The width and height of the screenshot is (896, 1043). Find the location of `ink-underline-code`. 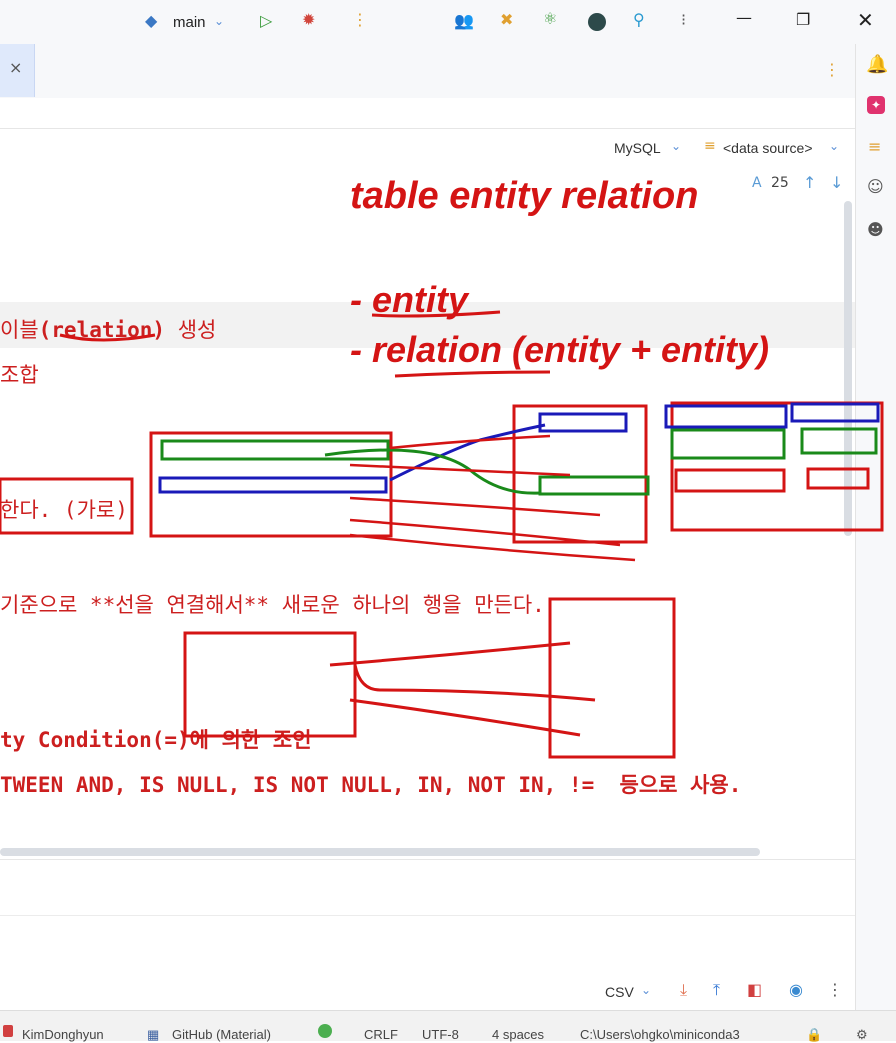

ink-underline-code is located at coordinates (107, 337).